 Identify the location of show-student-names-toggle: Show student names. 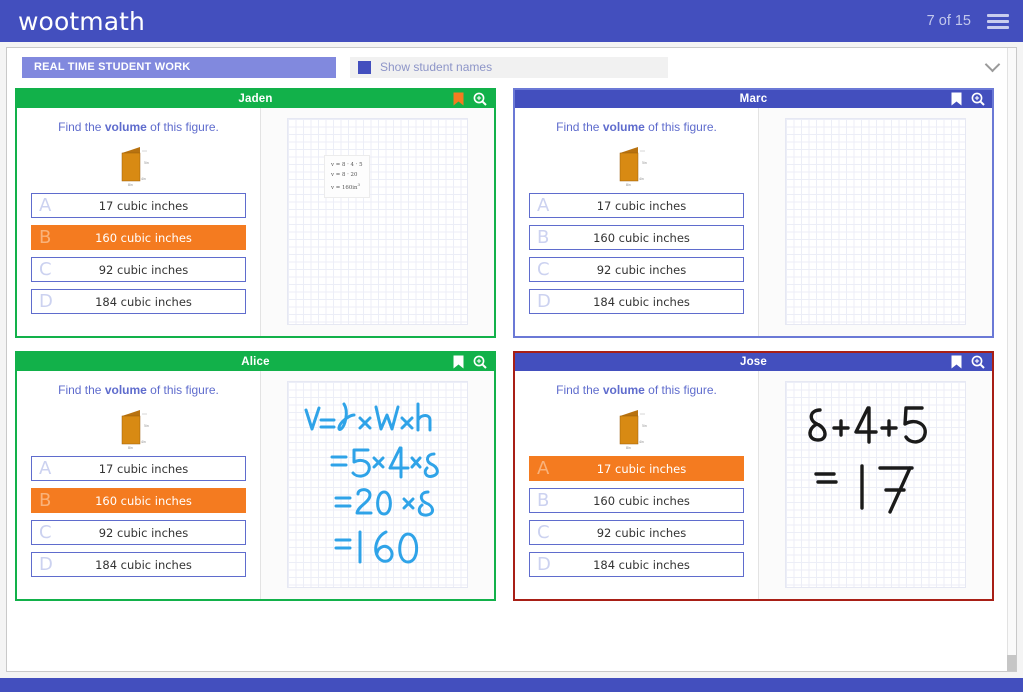
(509, 67).